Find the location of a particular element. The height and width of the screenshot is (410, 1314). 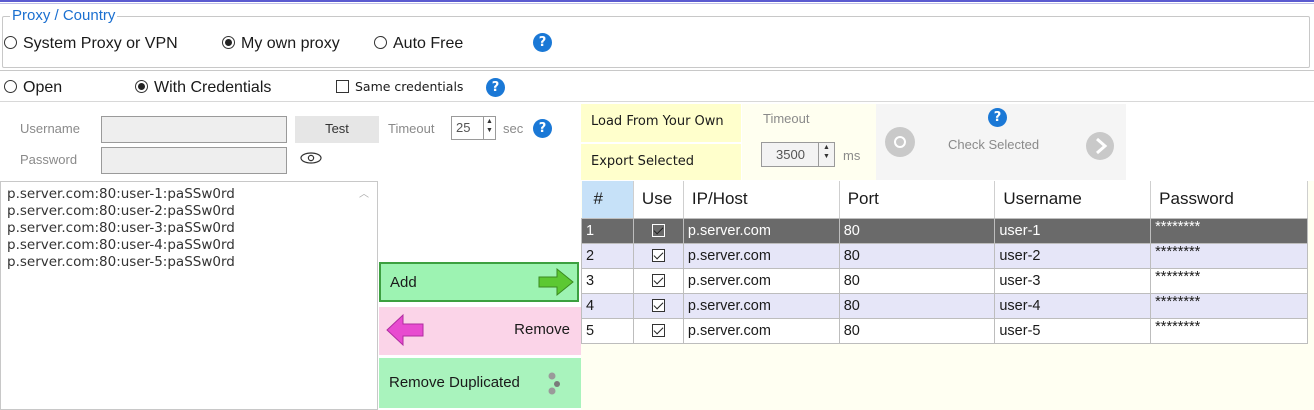

radio-open-label: Open is located at coordinates (43, 87).